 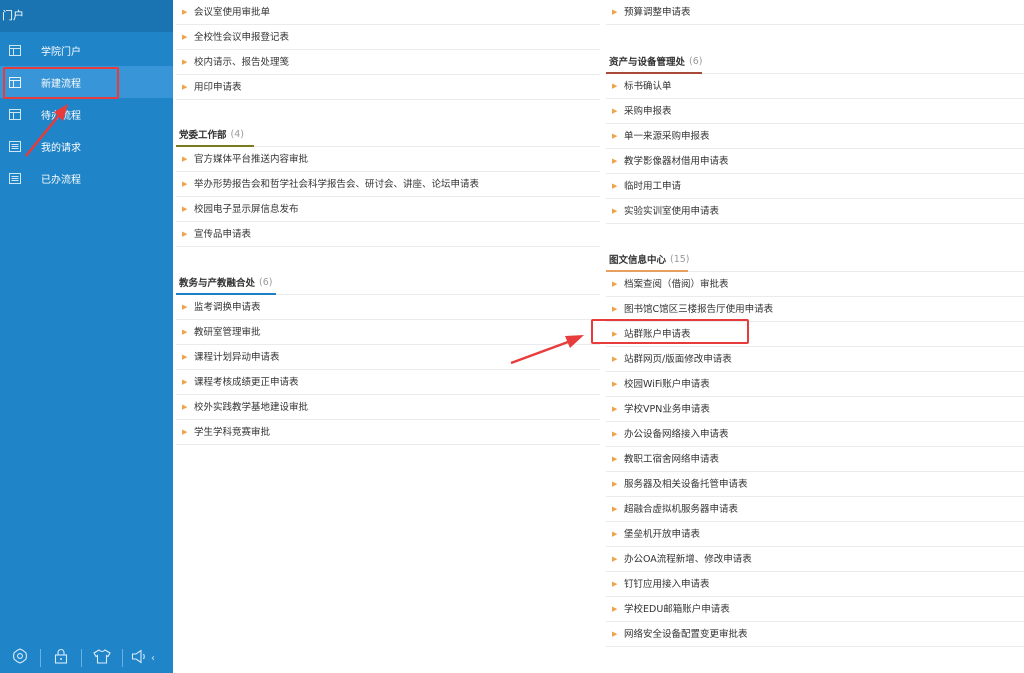 What do you see at coordinates (153, 658) in the screenshot?
I see `collapse-sidebar-icon: ‹` at bounding box center [153, 658].